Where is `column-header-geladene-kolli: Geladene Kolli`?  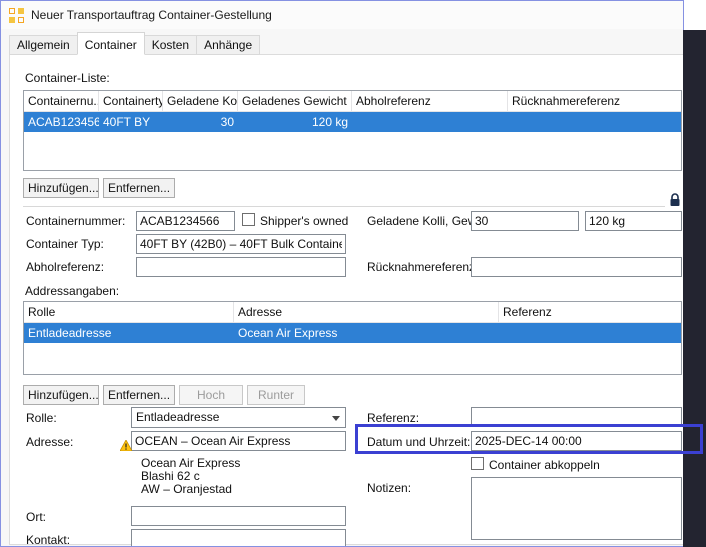
column-header-geladene-kolli: Geladene Kolli is located at coordinates (200, 101).